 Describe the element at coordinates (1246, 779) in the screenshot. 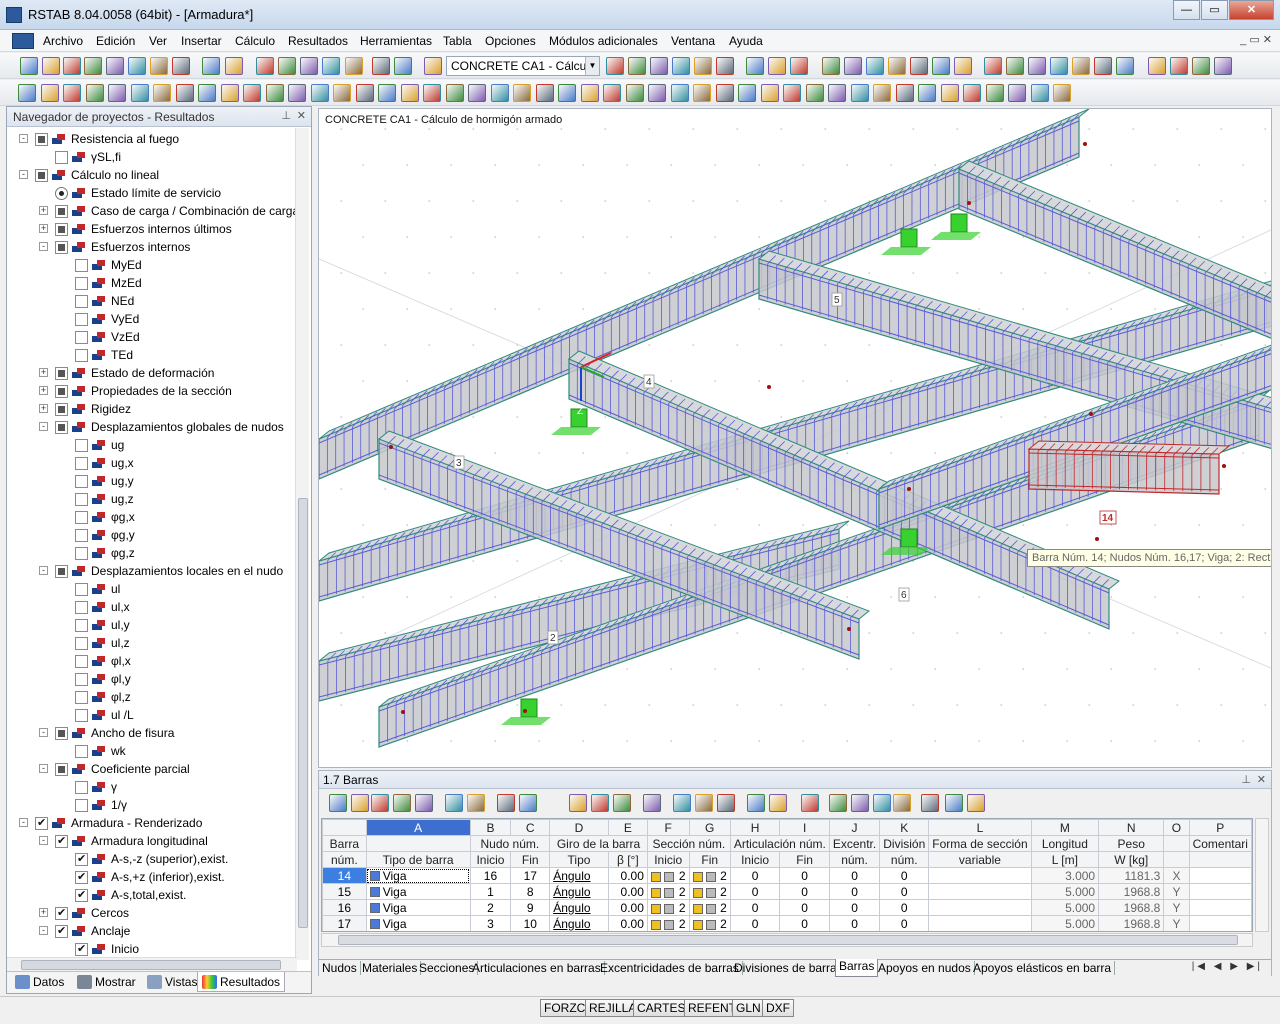

I see `pin-icon: ⊥` at that location.